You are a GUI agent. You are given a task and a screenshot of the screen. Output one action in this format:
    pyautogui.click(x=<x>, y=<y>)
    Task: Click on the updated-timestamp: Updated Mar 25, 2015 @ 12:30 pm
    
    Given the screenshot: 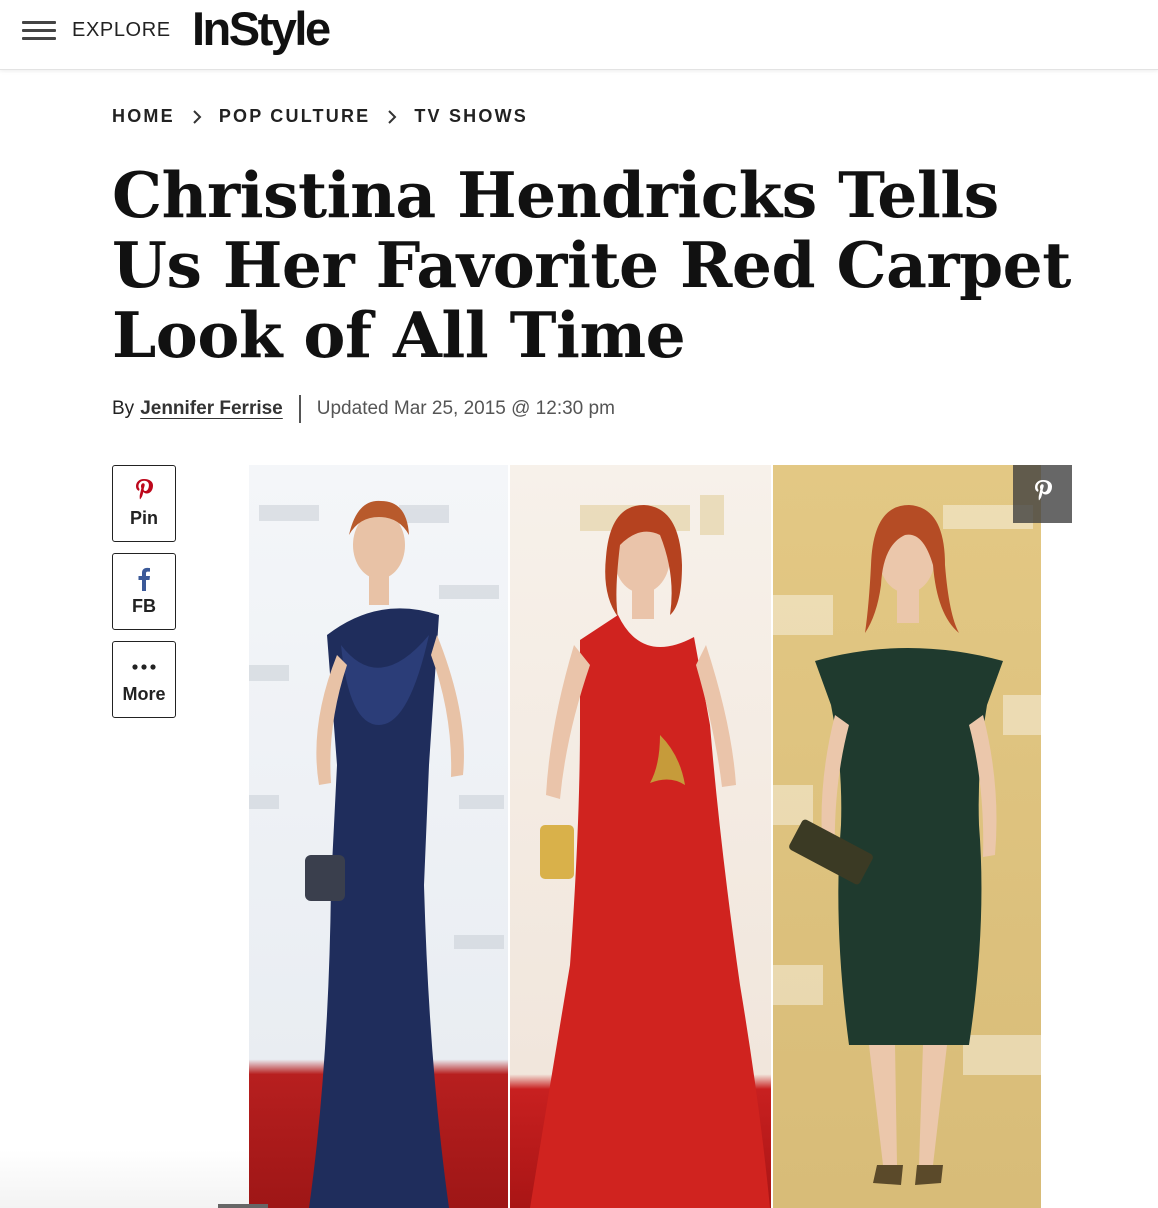 What is the action you would take?
    pyautogui.click(x=465, y=408)
    